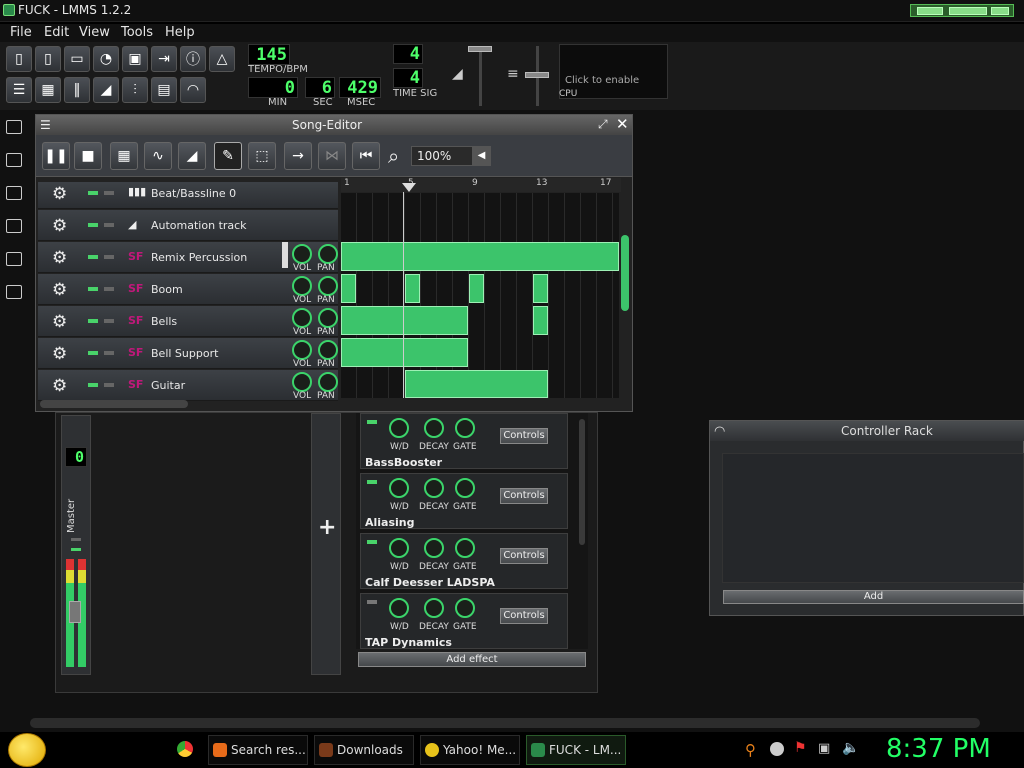  What do you see at coordinates (14, 226) in the screenshot?
I see `presets-icon` at bounding box center [14, 226].